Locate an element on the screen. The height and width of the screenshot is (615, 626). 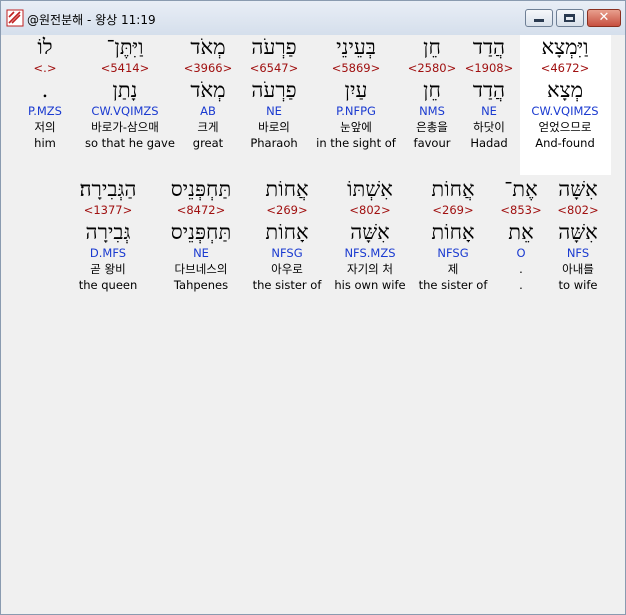
word-item: מְאֹד <3966> מְאֹד AB 크게 great is located at coordinates (208, 93).